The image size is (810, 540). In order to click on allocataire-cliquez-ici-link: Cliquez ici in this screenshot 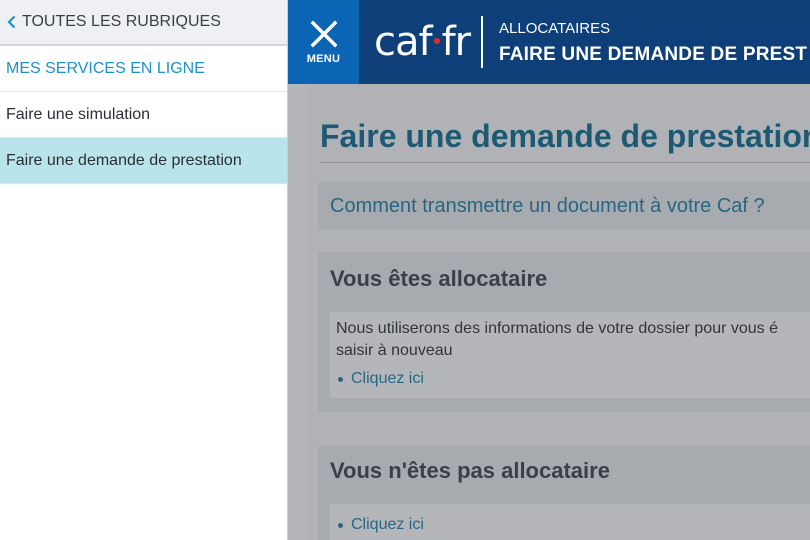, I will do `click(573, 379)`.